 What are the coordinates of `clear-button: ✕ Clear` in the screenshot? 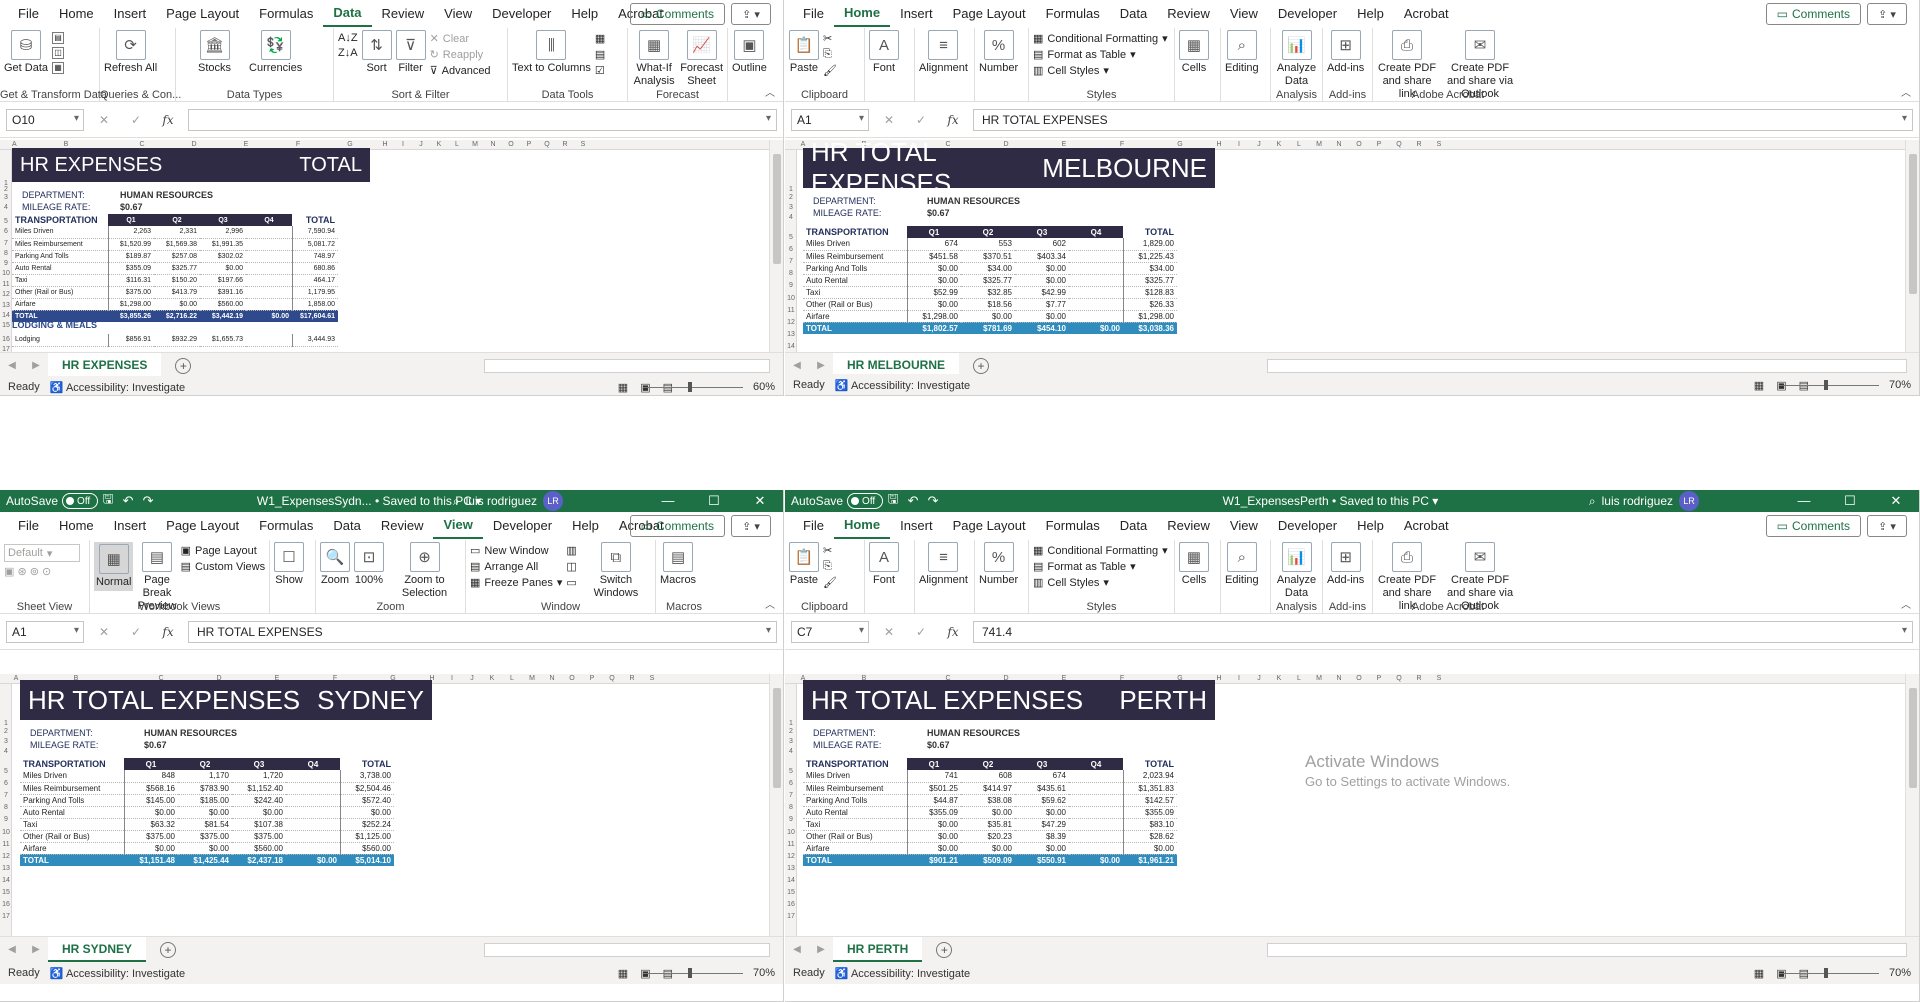 It's located at (460, 39).